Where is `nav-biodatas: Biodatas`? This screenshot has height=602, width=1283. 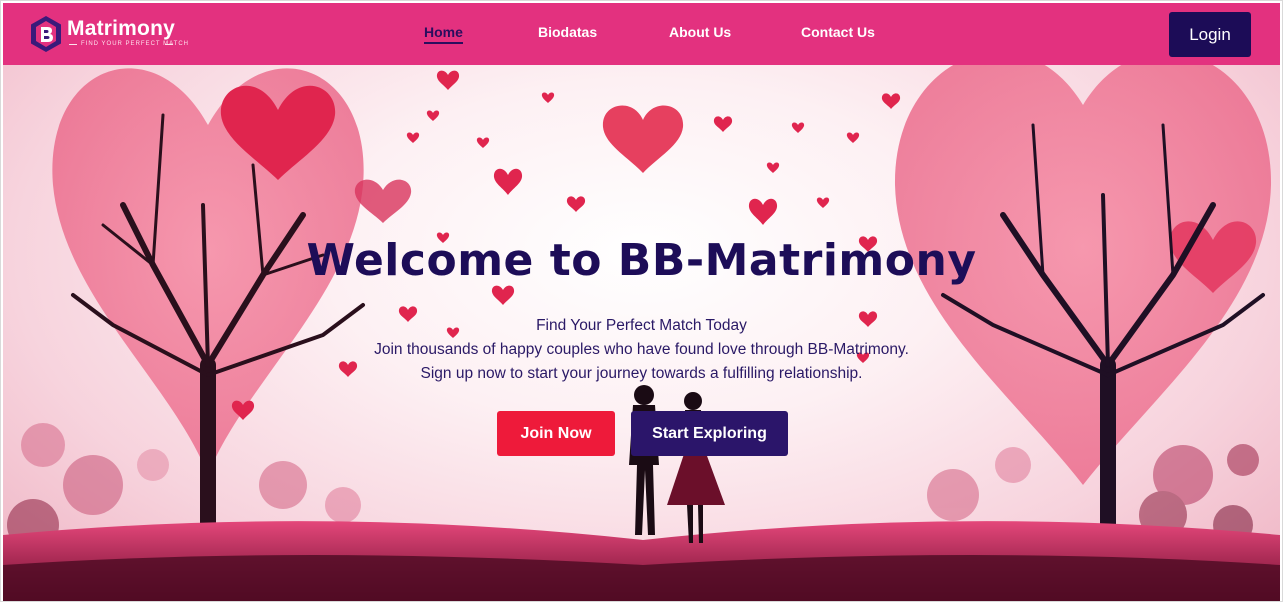 nav-biodatas: Biodatas is located at coordinates (567, 32).